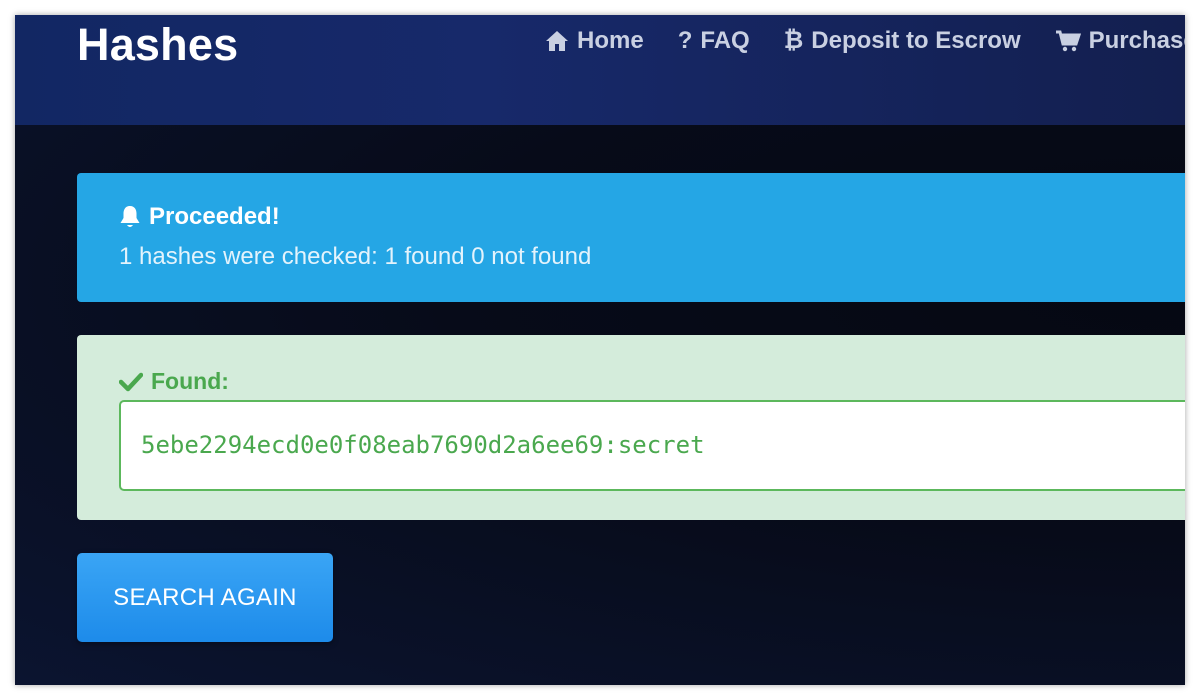  I want to click on nav-deposit-label: Deposit to Escrow, so click(916, 40).